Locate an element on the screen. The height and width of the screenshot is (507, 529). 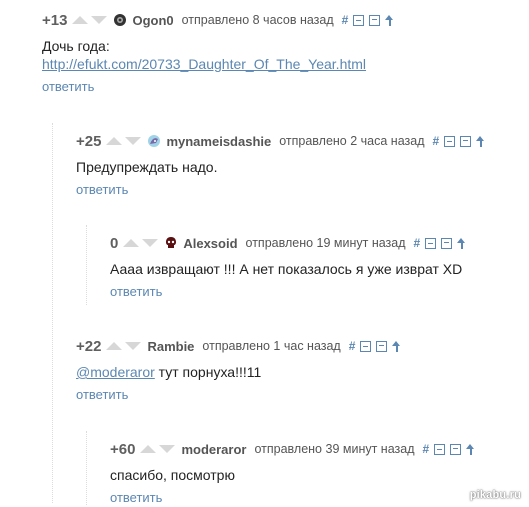
site-watermark: pikabu.ru is located at coordinates (495, 495).